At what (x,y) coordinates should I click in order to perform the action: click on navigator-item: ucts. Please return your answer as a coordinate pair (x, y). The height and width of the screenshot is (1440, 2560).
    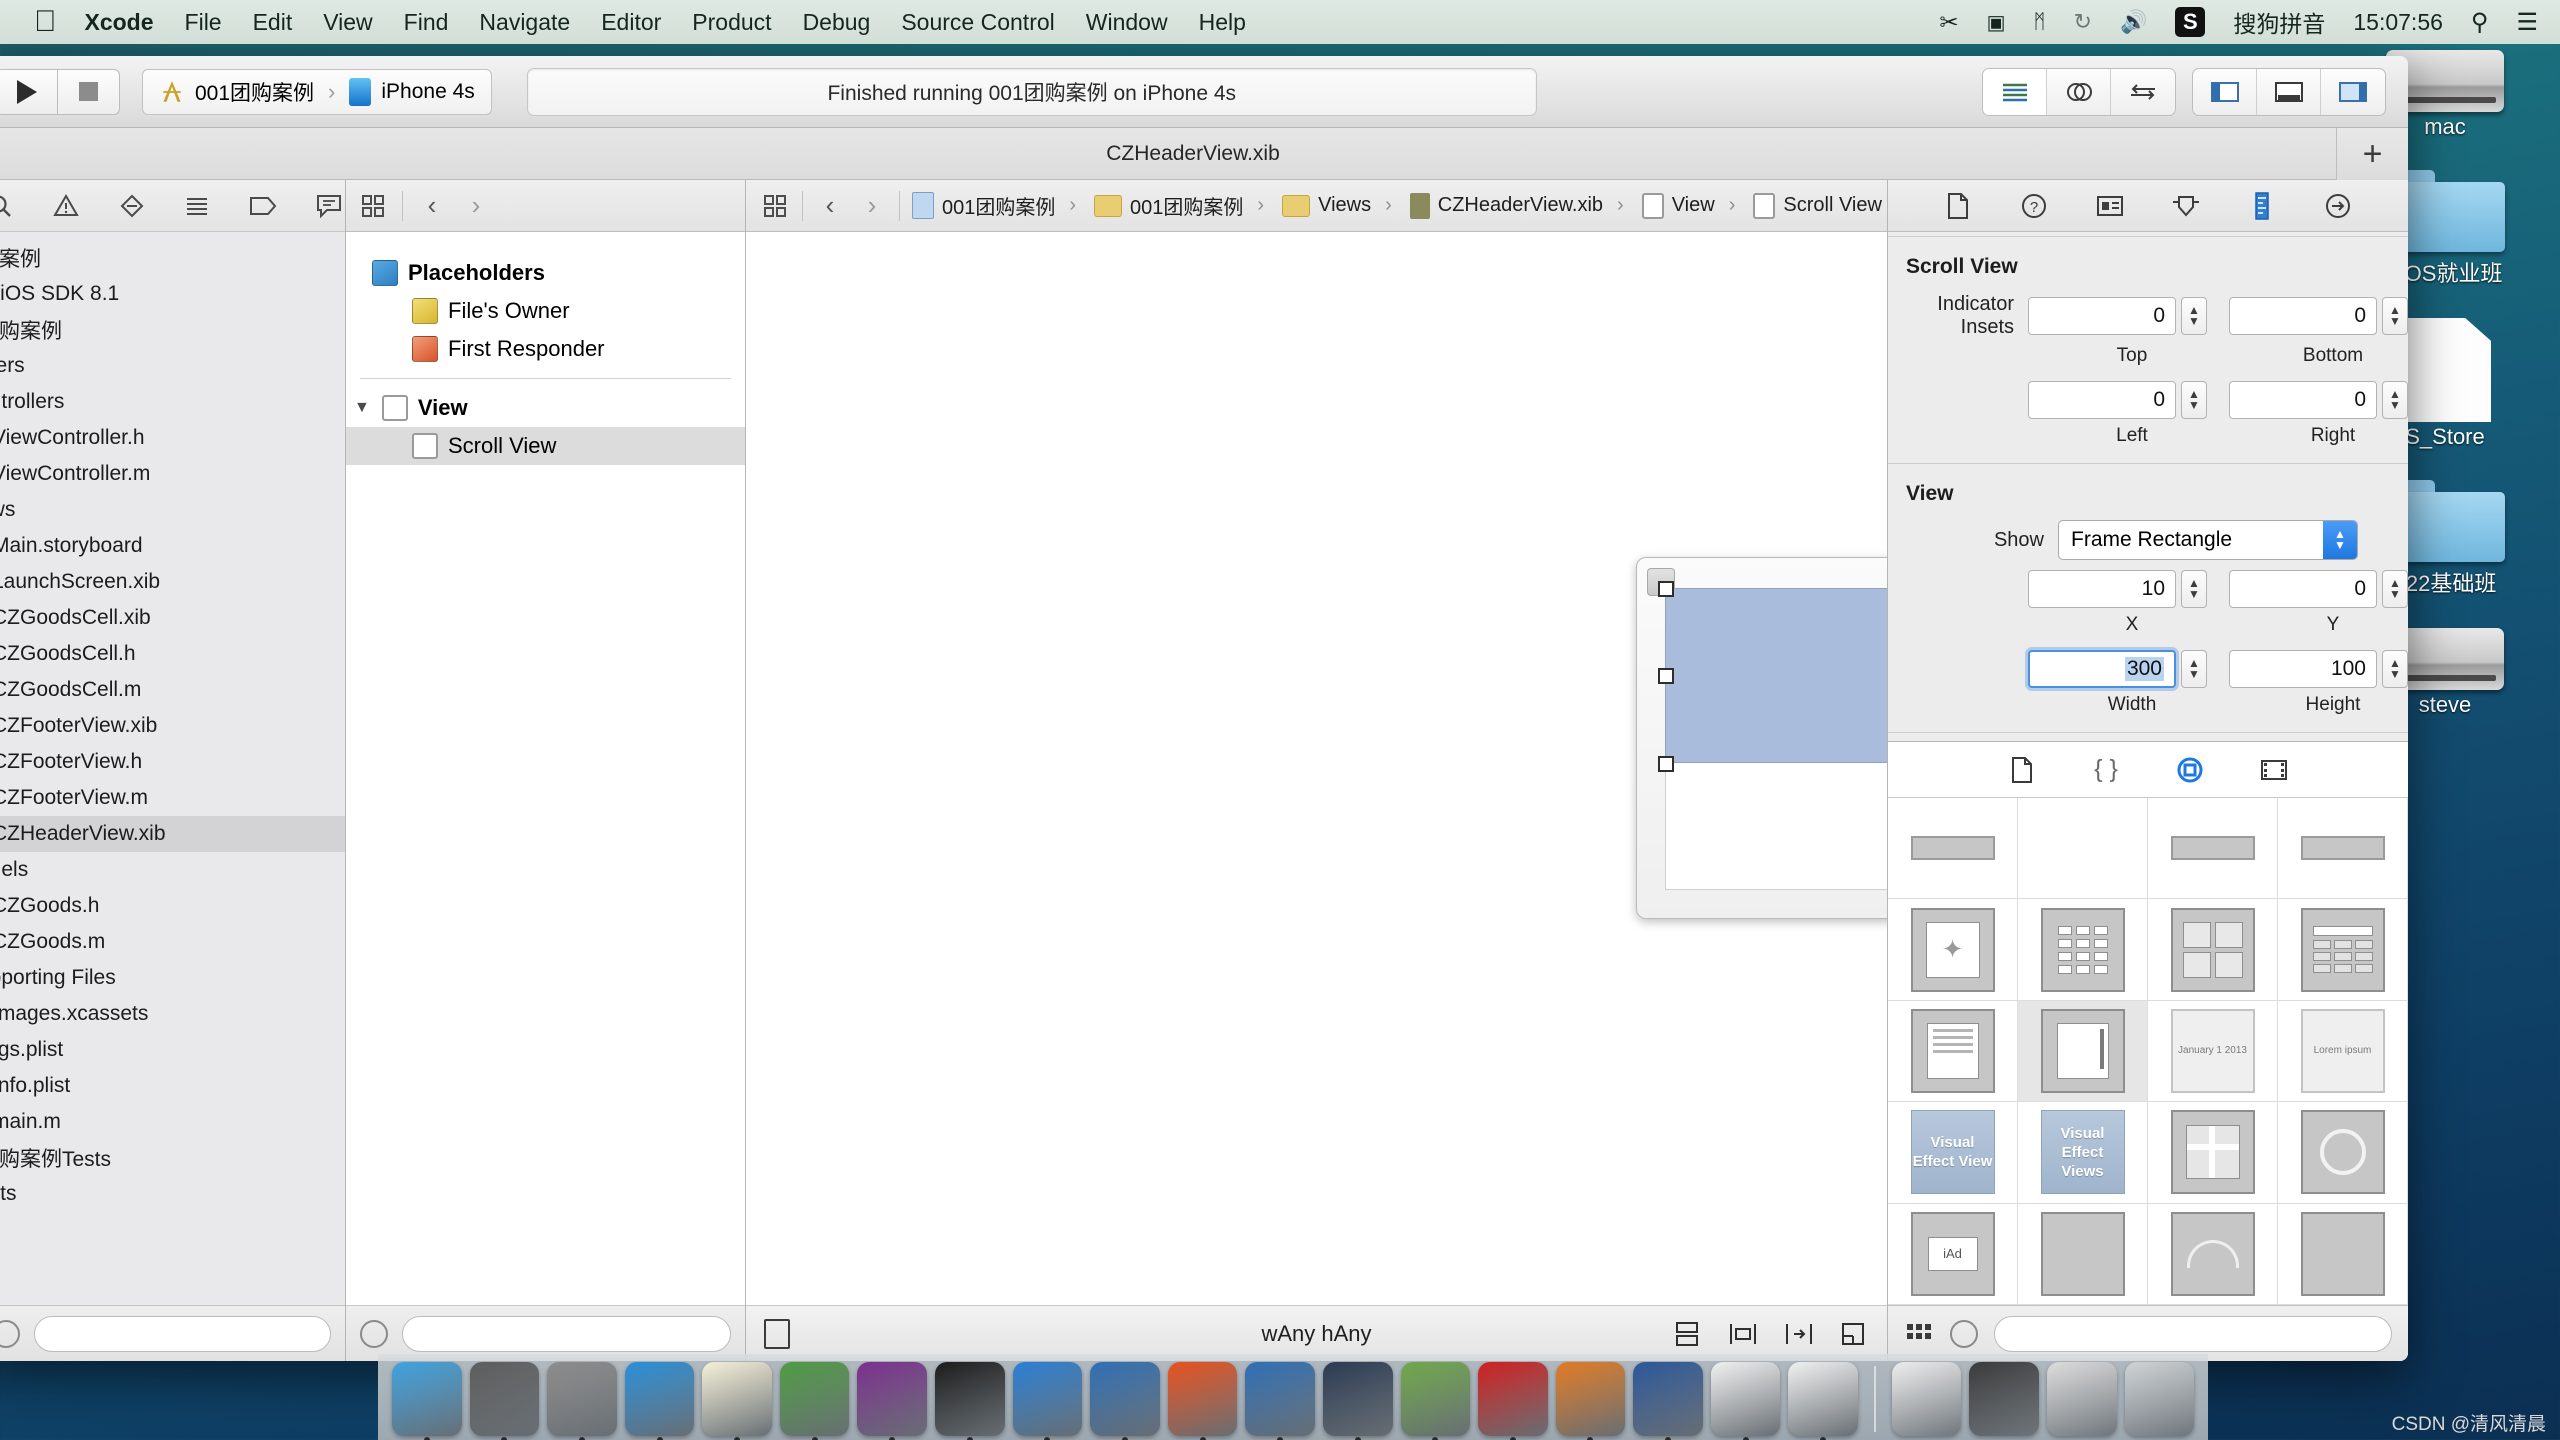
    Looking at the image, I should click on (172, 1194).